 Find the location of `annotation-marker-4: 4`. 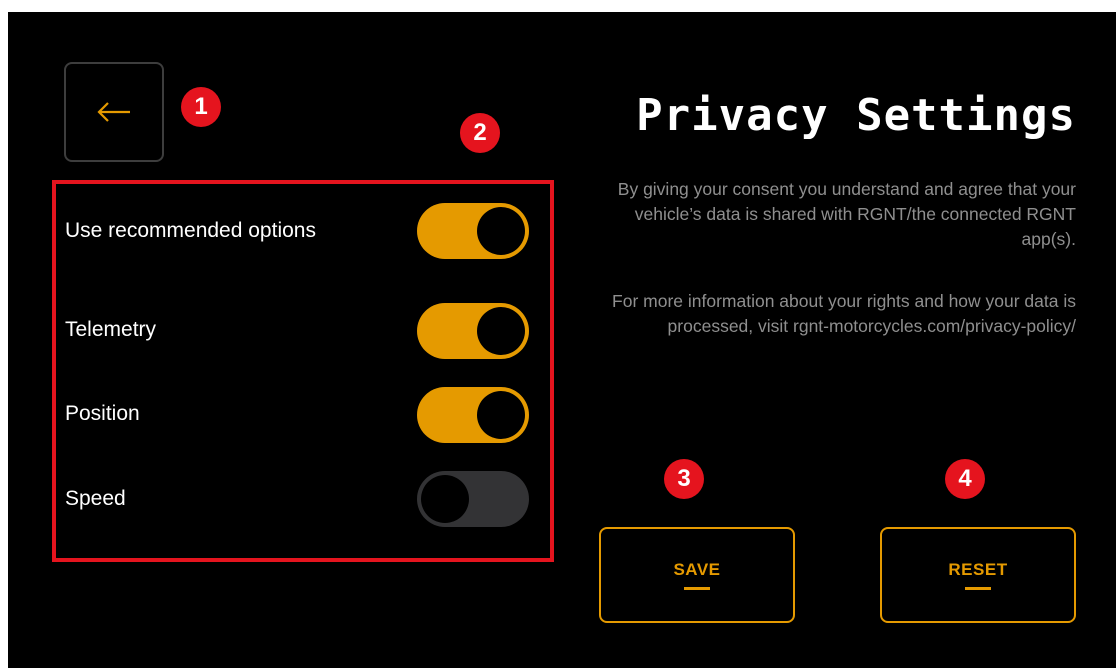

annotation-marker-4: 4 is located at coordinates (965, 479).